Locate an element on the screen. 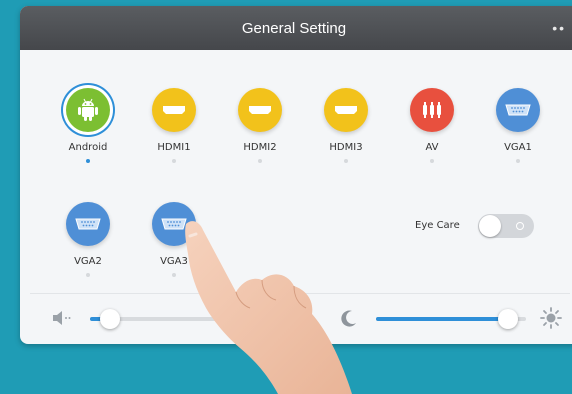 This screenshot has width=572, height=394. title-bar: General Setting •• is located at coordinates (296, 28).